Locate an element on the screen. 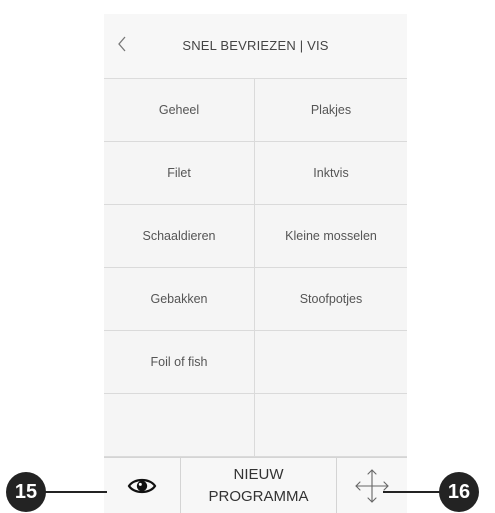 The width and height of the screenshot is (495, 513). program-label: Kleine mosselen is located at coordinates (331, 236).